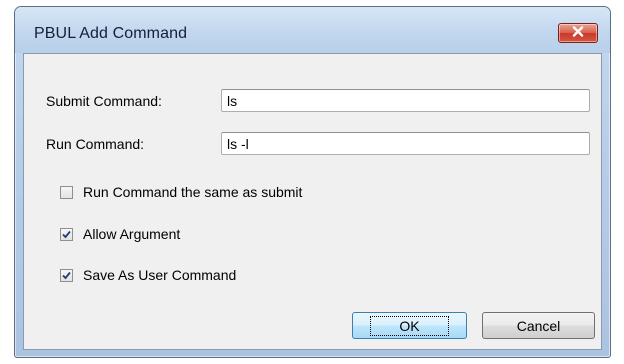  I want to click on save-as-user-command-checkbox, so click(66, 275).